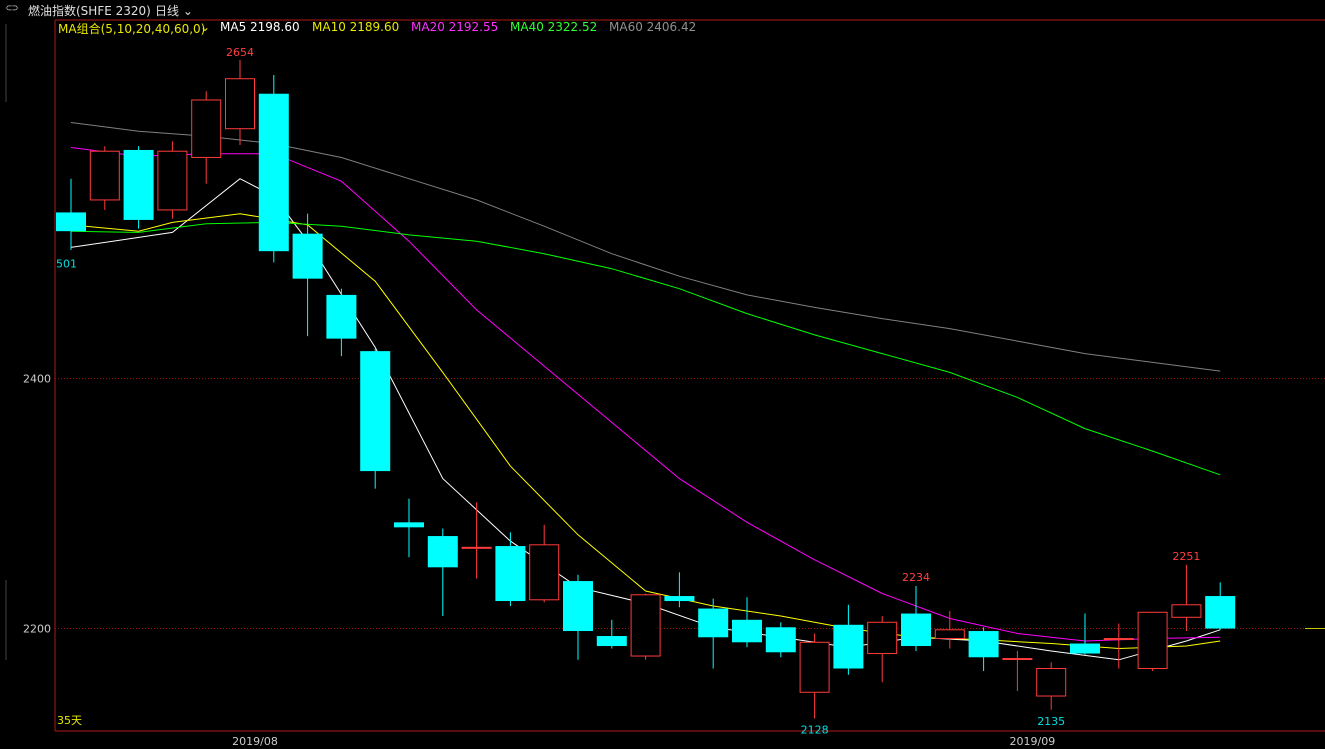 Image resolution: width=1325 pixels, height=749 pixels. Describe the element at coordinates (815, 730) in the screenshot. I see `price-annotation: 2128` at that location.